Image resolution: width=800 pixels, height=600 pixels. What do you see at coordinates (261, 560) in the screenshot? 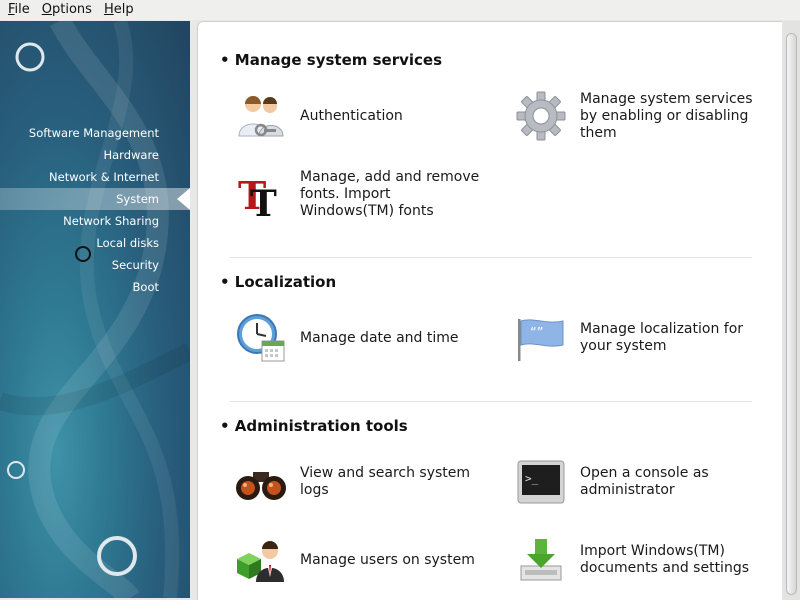
I see `user-cube-icon` at bounding box center [261, 560].